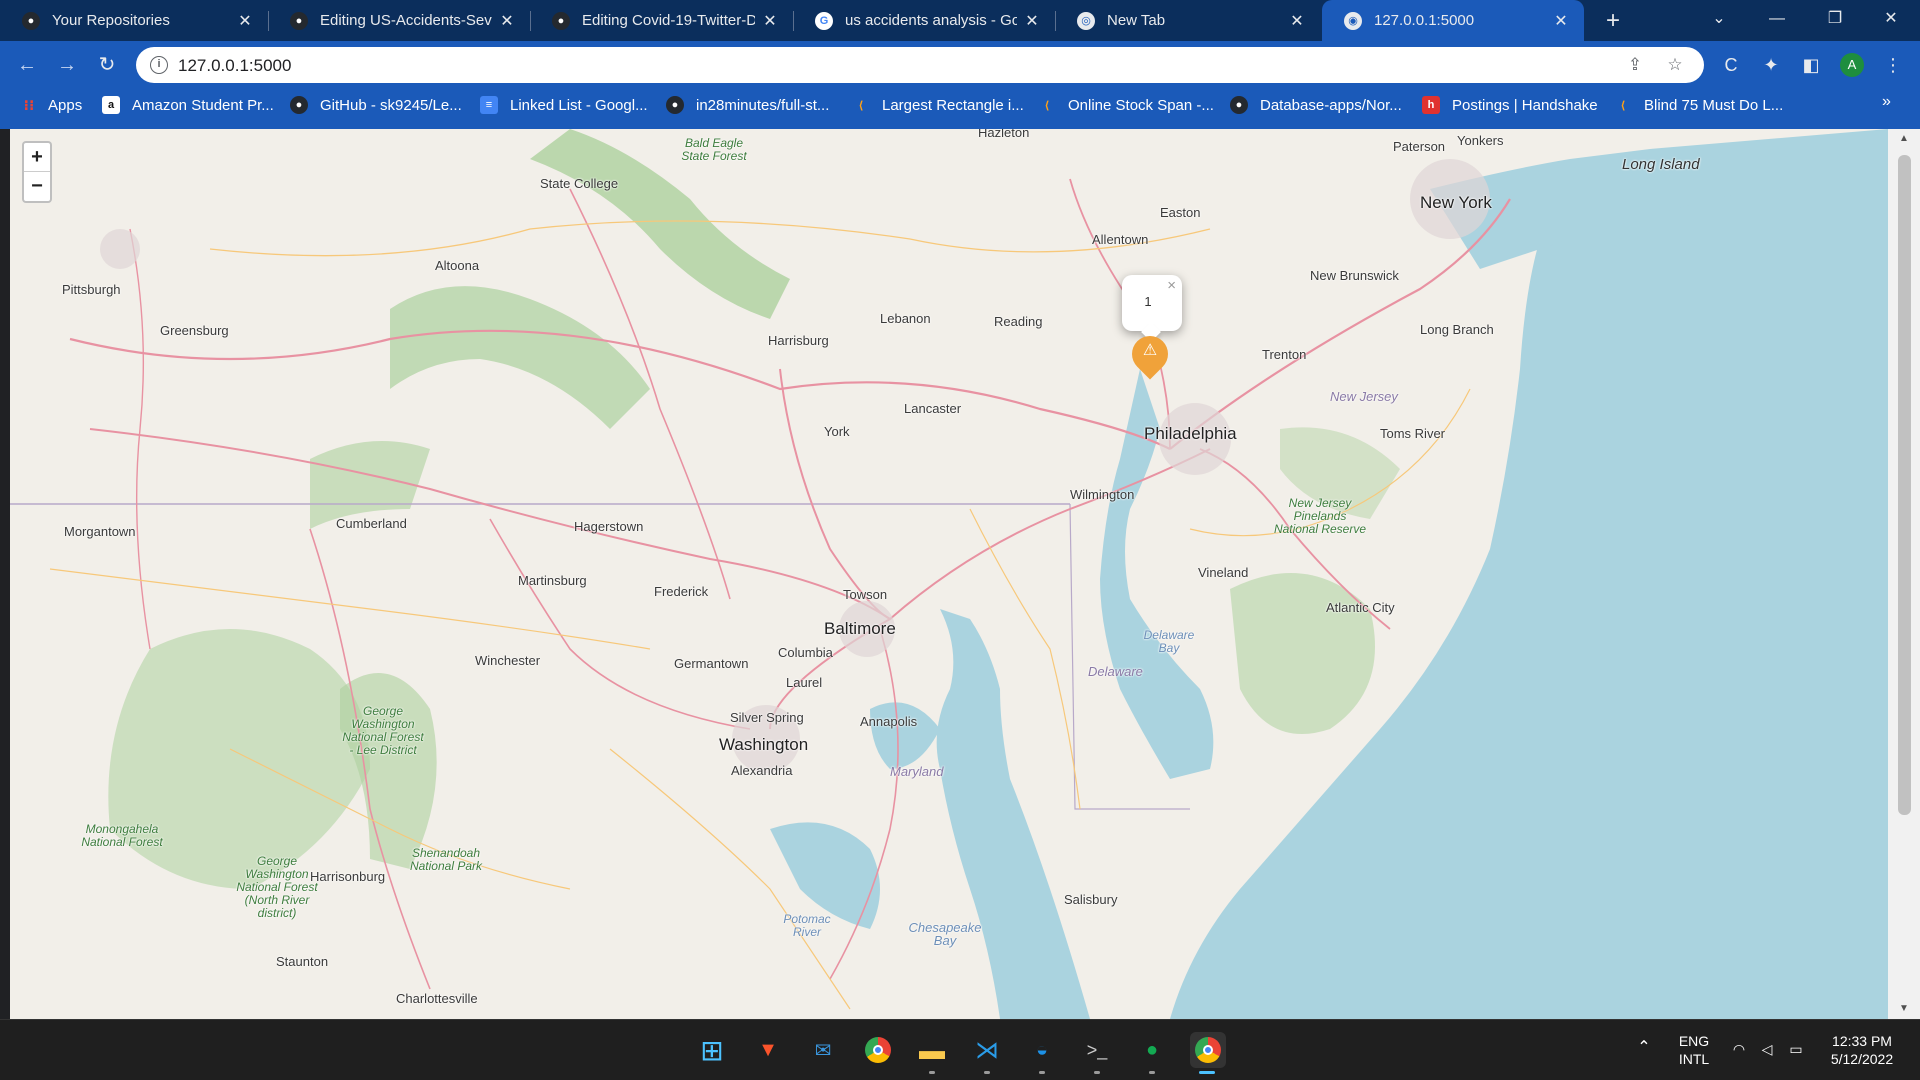  I want to click on side-panel-icon: ◧, so click(1811, 65).